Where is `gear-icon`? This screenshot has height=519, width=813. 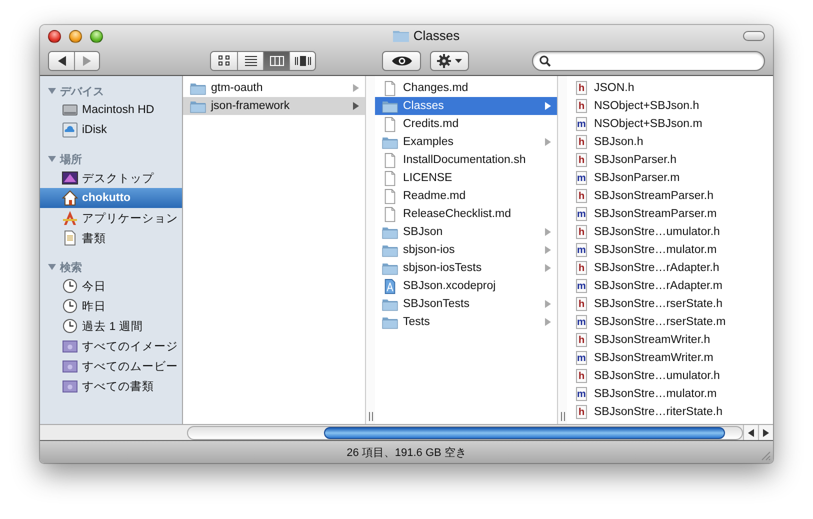 gear-icon is located at coordinates (449, 61).